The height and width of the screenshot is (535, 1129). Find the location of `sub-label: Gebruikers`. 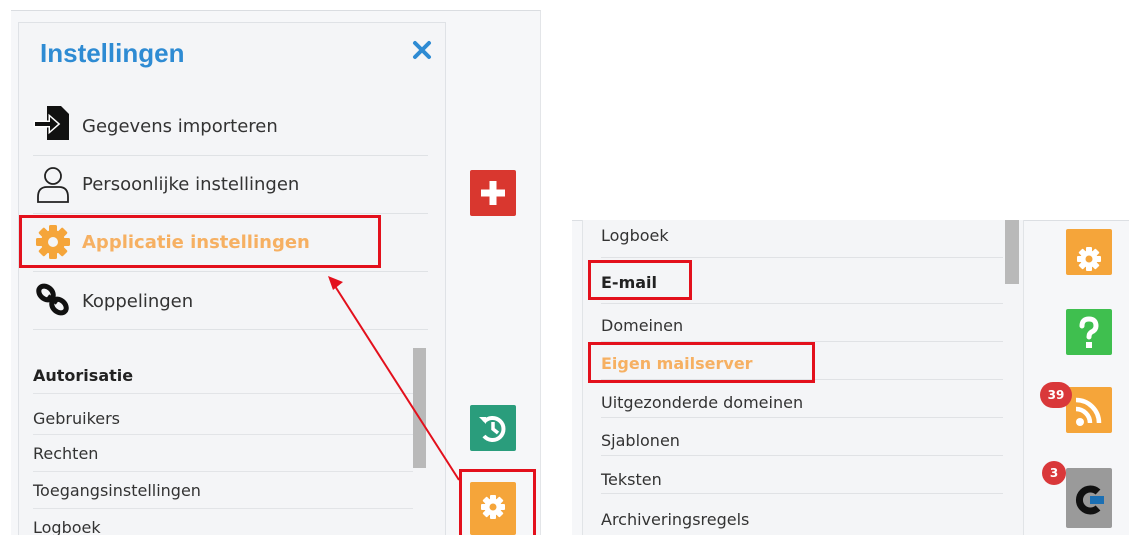

sub-label: Gebruikers is located at coordinates (77, 418).